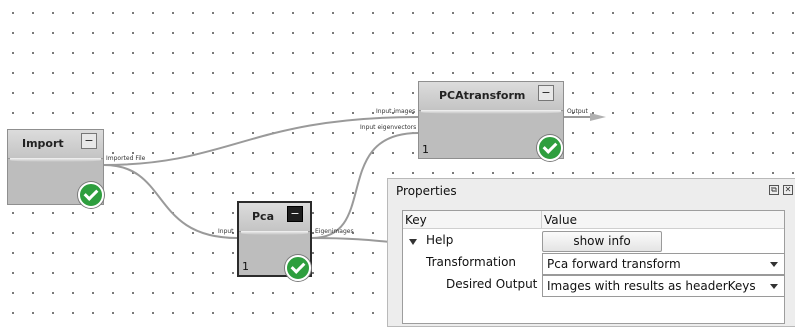 This screenshot has height=327, width=795. I want to click on import-collapse-button: −, so click(89, 141).